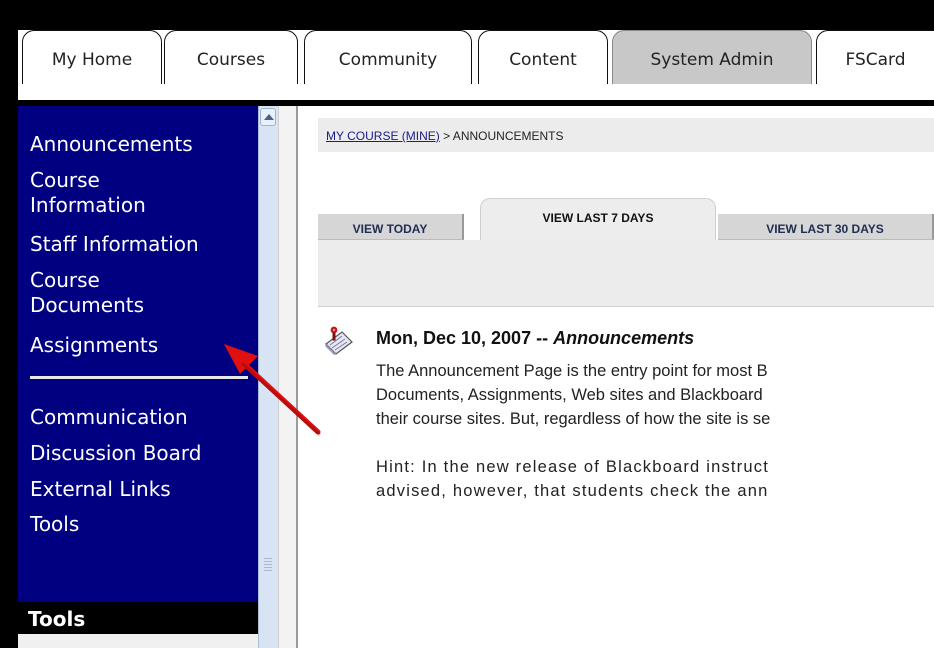 The width and height of the screenshot is (934, 648). Describe the element at coordinates (543, 57) in the screenshot. I see `tab-content: Content` at that location.